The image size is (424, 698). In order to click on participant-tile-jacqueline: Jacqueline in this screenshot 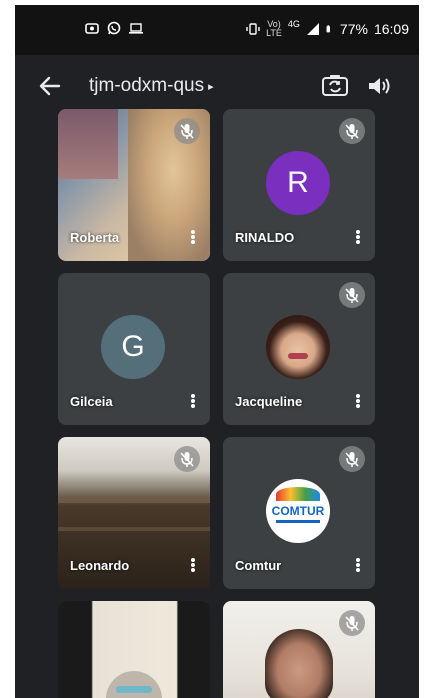, I will do `click(299, 349)`.